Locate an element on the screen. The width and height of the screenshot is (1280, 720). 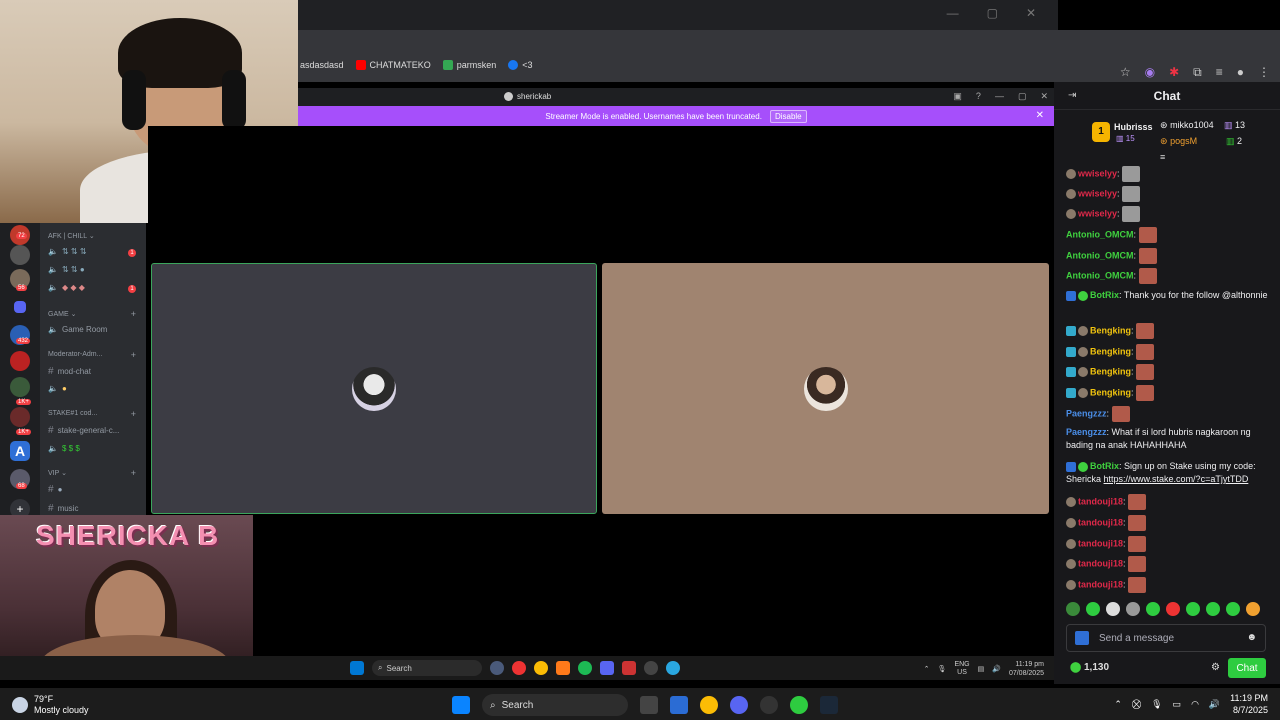
steam-icon is located at coordinates (829, 705).